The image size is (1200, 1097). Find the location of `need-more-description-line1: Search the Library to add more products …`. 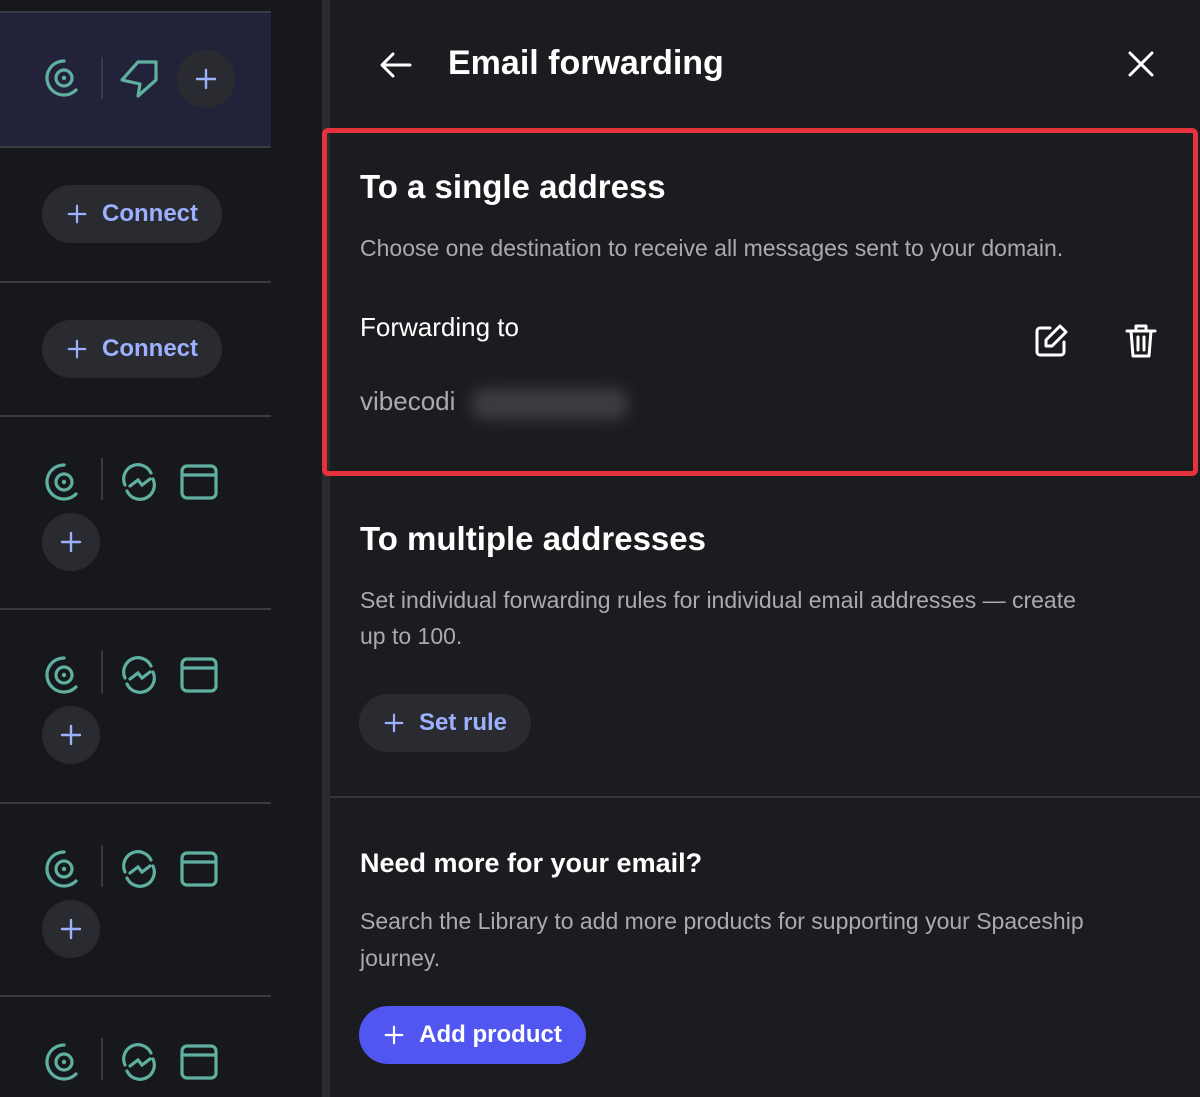

need-more-description-line1: Search the Library to add more products … is located at coordinates (722, 921).